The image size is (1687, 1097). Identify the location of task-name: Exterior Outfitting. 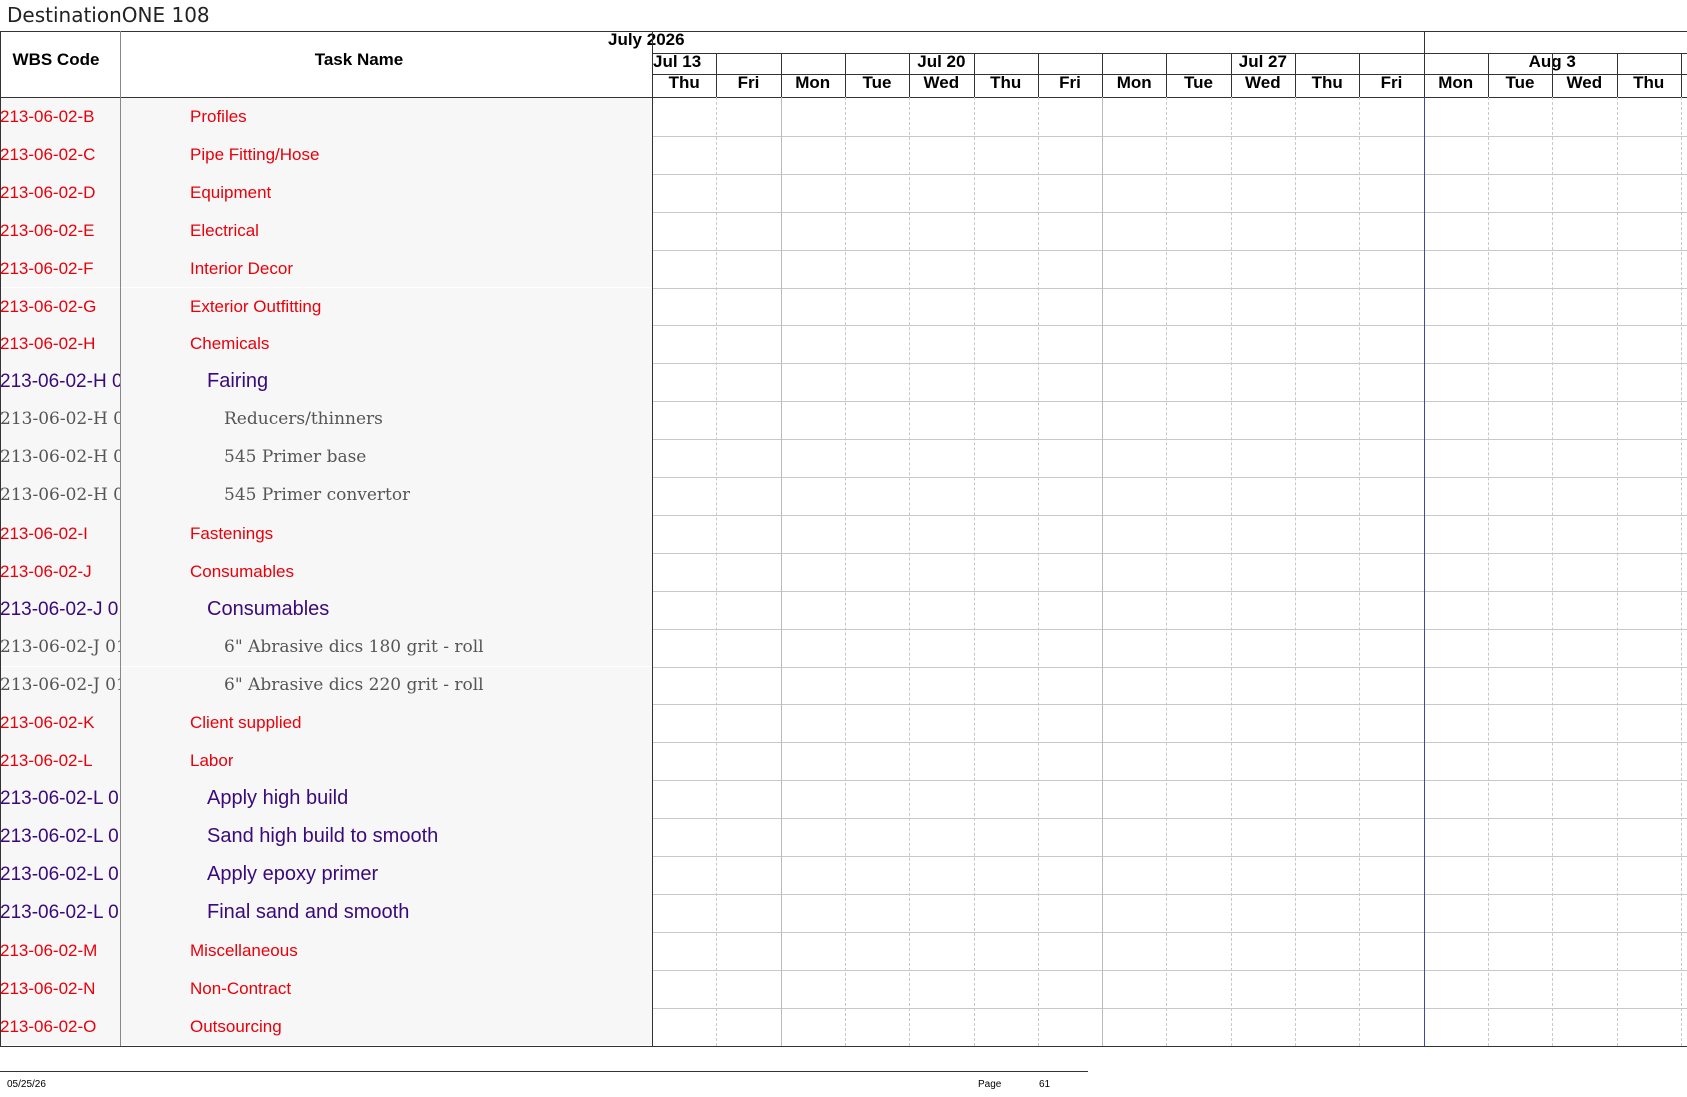
(256, 306).